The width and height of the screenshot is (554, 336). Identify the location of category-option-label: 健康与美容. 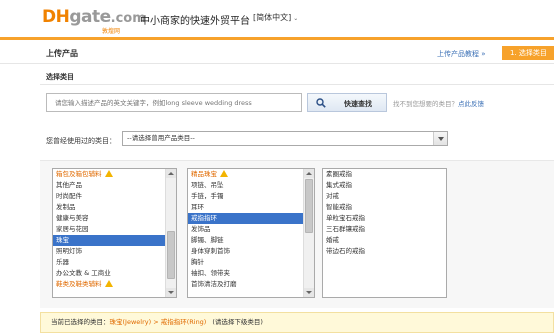
(72, 218).